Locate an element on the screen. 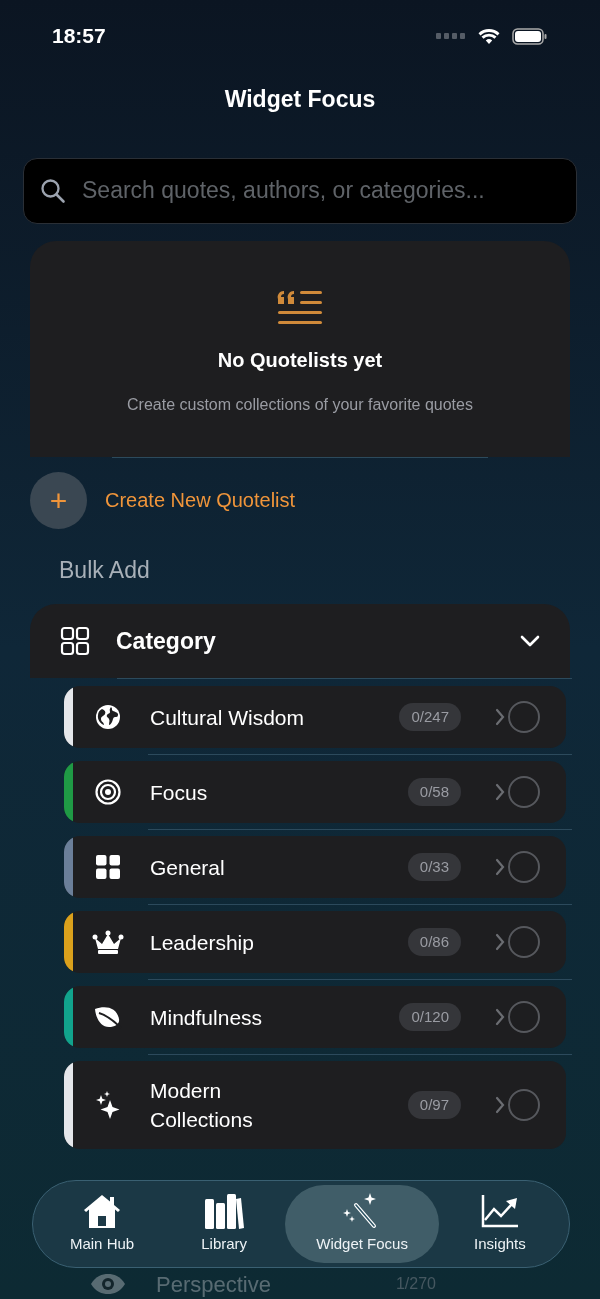 The width and height of the screenshot is (600, 1299). count-badge: 0/33 is located at coordinates (434, 867).